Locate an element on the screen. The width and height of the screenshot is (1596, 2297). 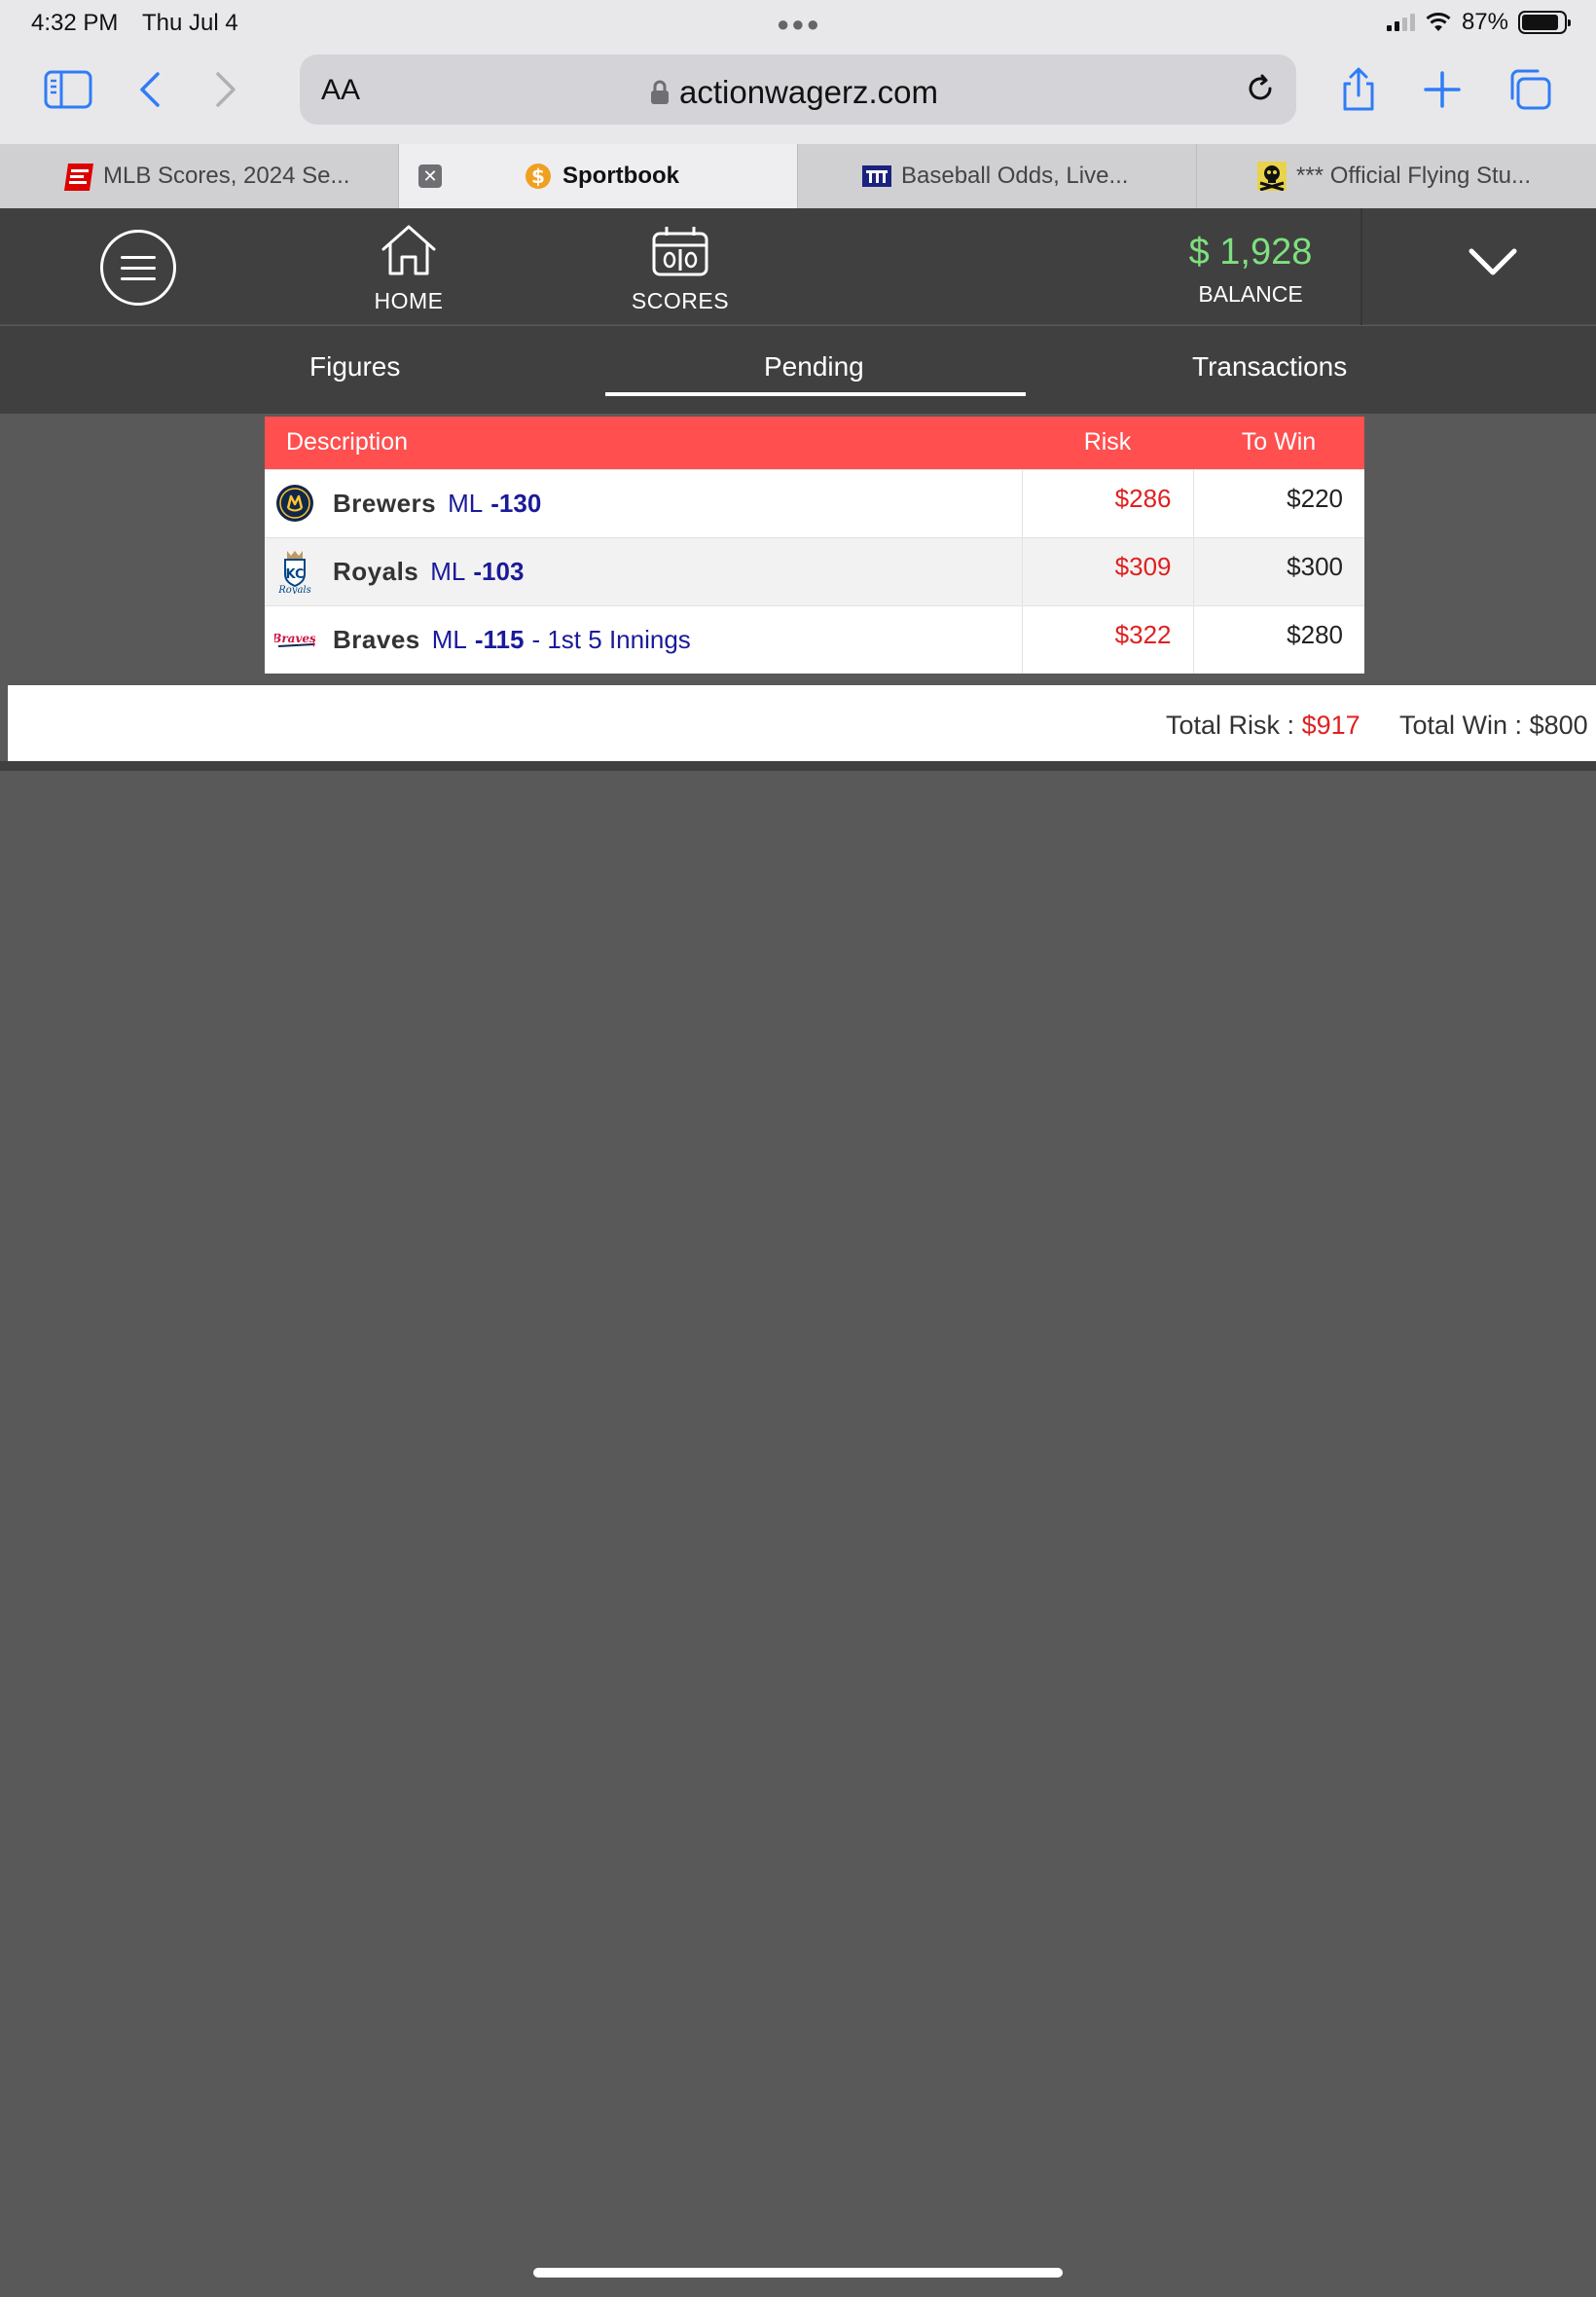
royals-logo-icon: KC Royals is located at coordinates (294, 572).